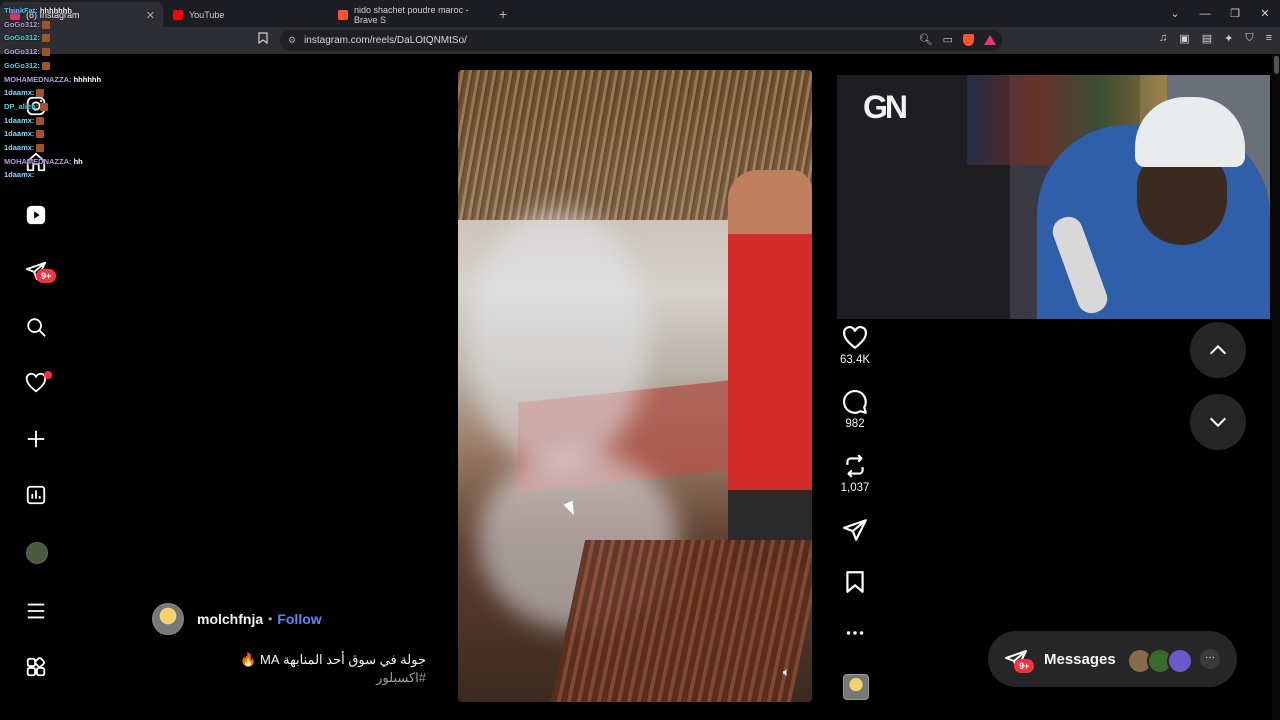 The height and width of the screenshot is (720, 1280). Describe the element at coordinates (681, 621) in the screenshot. I see `video-frame-grill` at that location.